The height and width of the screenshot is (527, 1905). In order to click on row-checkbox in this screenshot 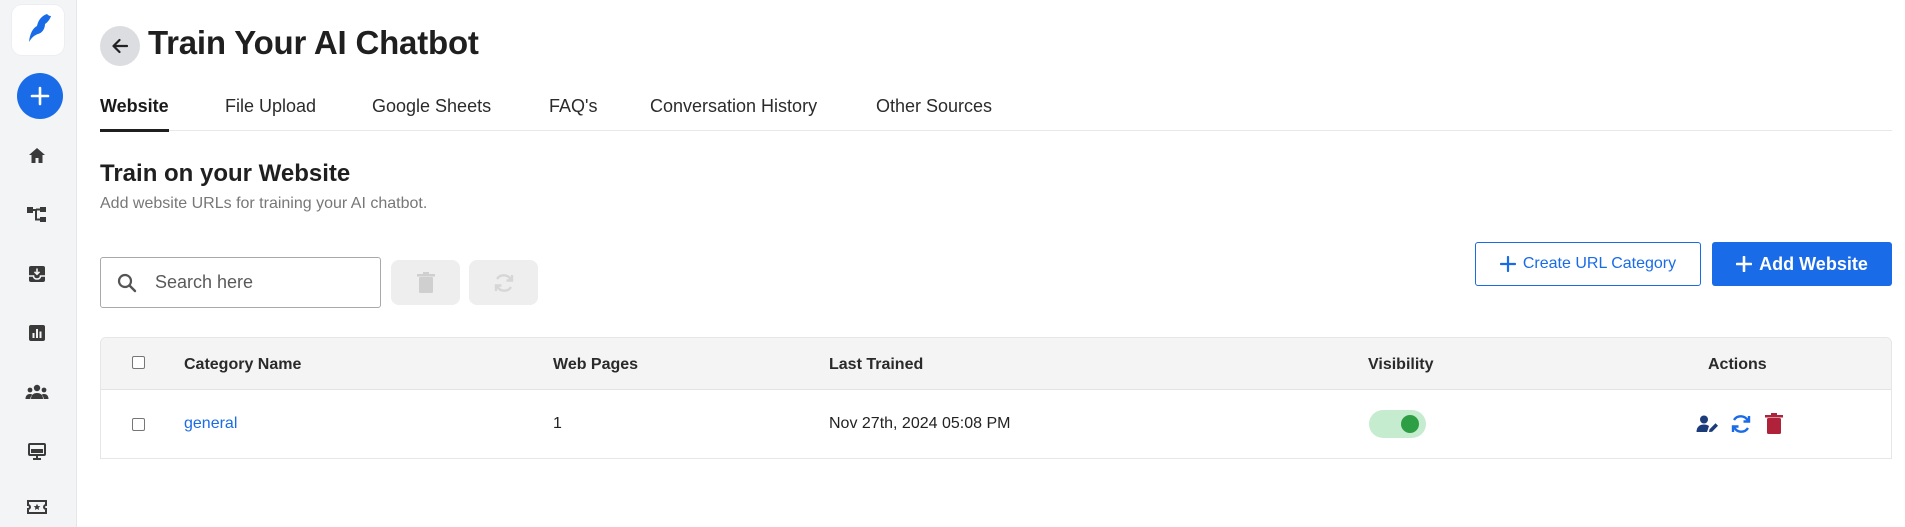, I will do `click(138, 424)`.